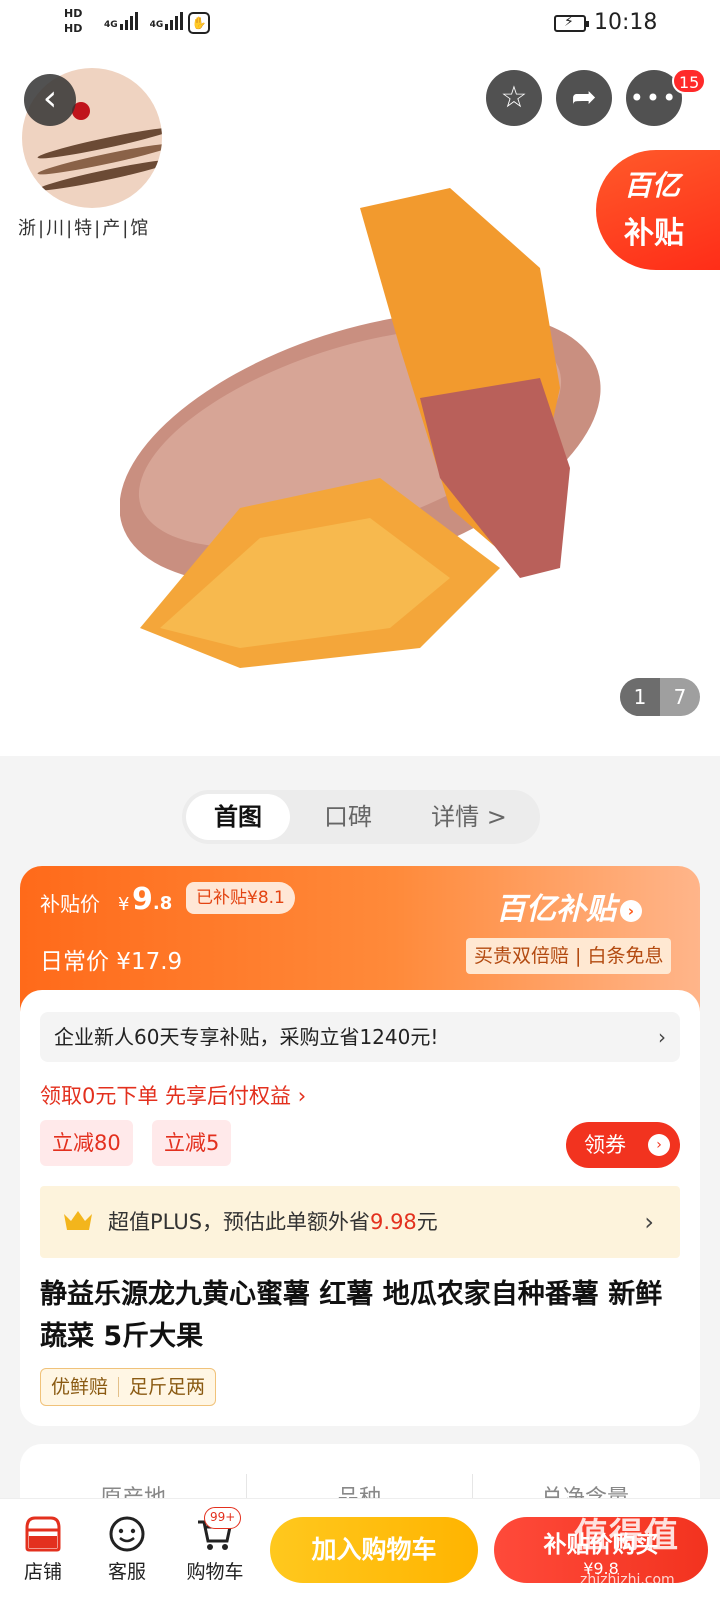 This screenshot has width=720, height=1600. I want to click on watermark-url: zhizhizhi.com, so click(627, 1580).